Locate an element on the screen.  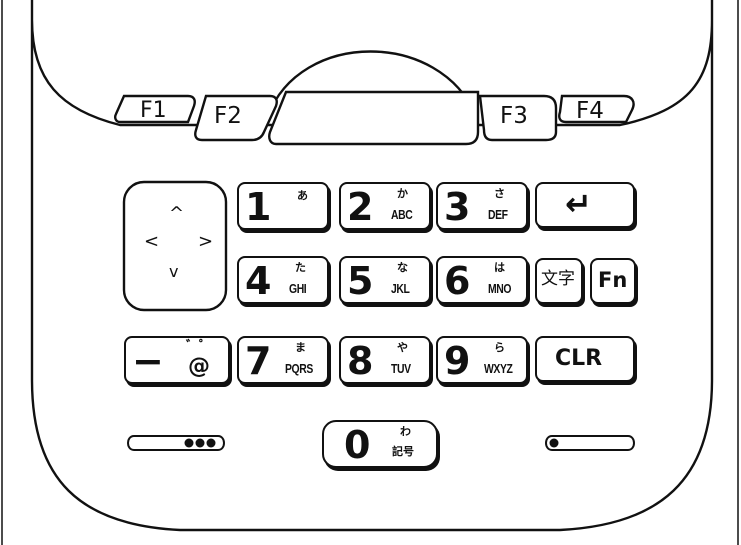
key-4: 4 た GHI is located at coordinates (283, 280).